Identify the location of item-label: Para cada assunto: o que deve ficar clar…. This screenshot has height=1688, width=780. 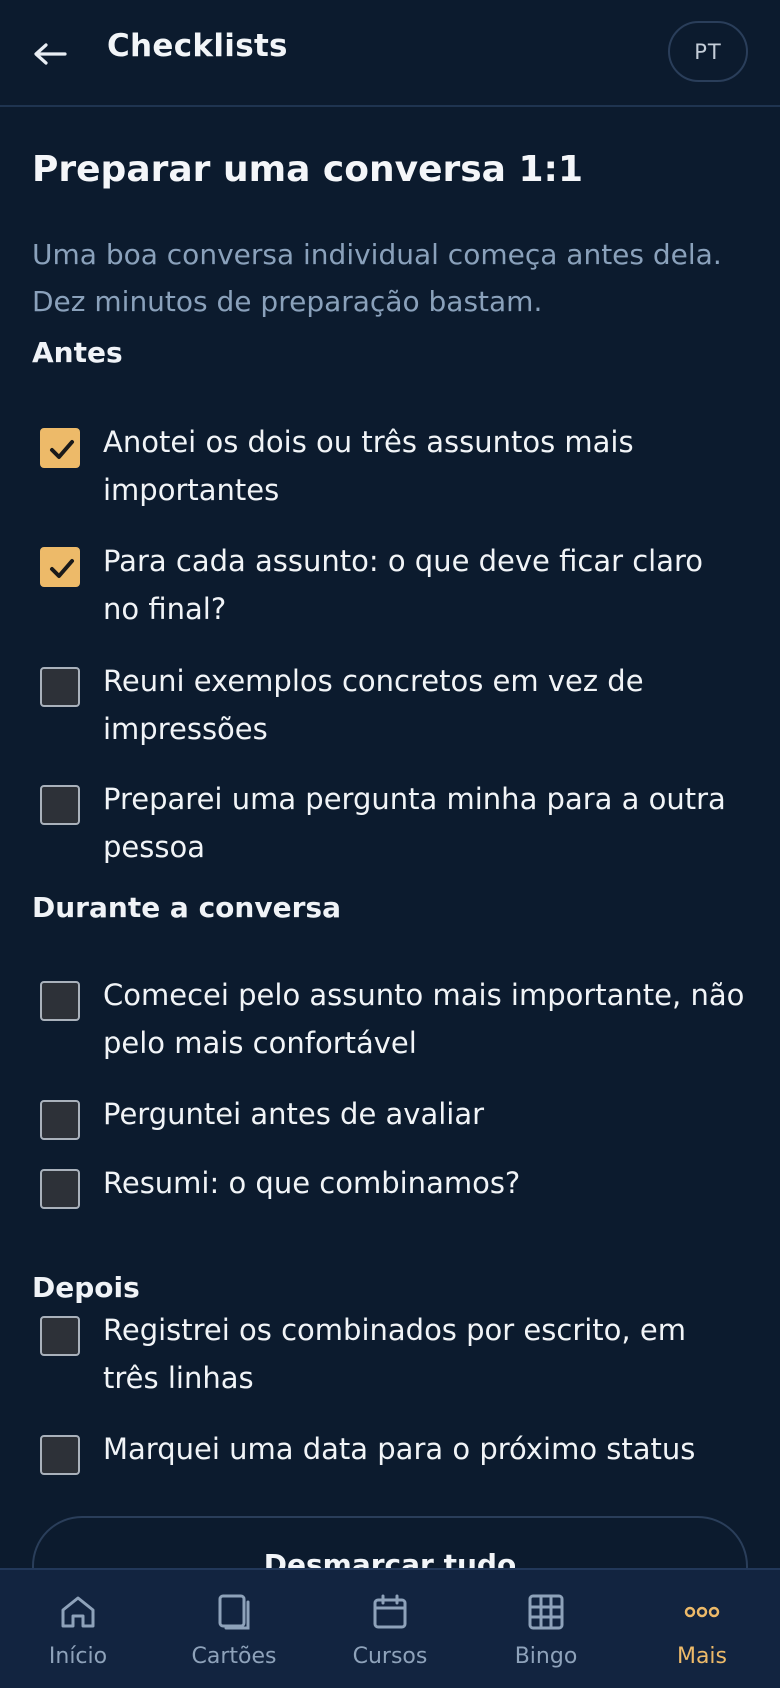
(403, 585).